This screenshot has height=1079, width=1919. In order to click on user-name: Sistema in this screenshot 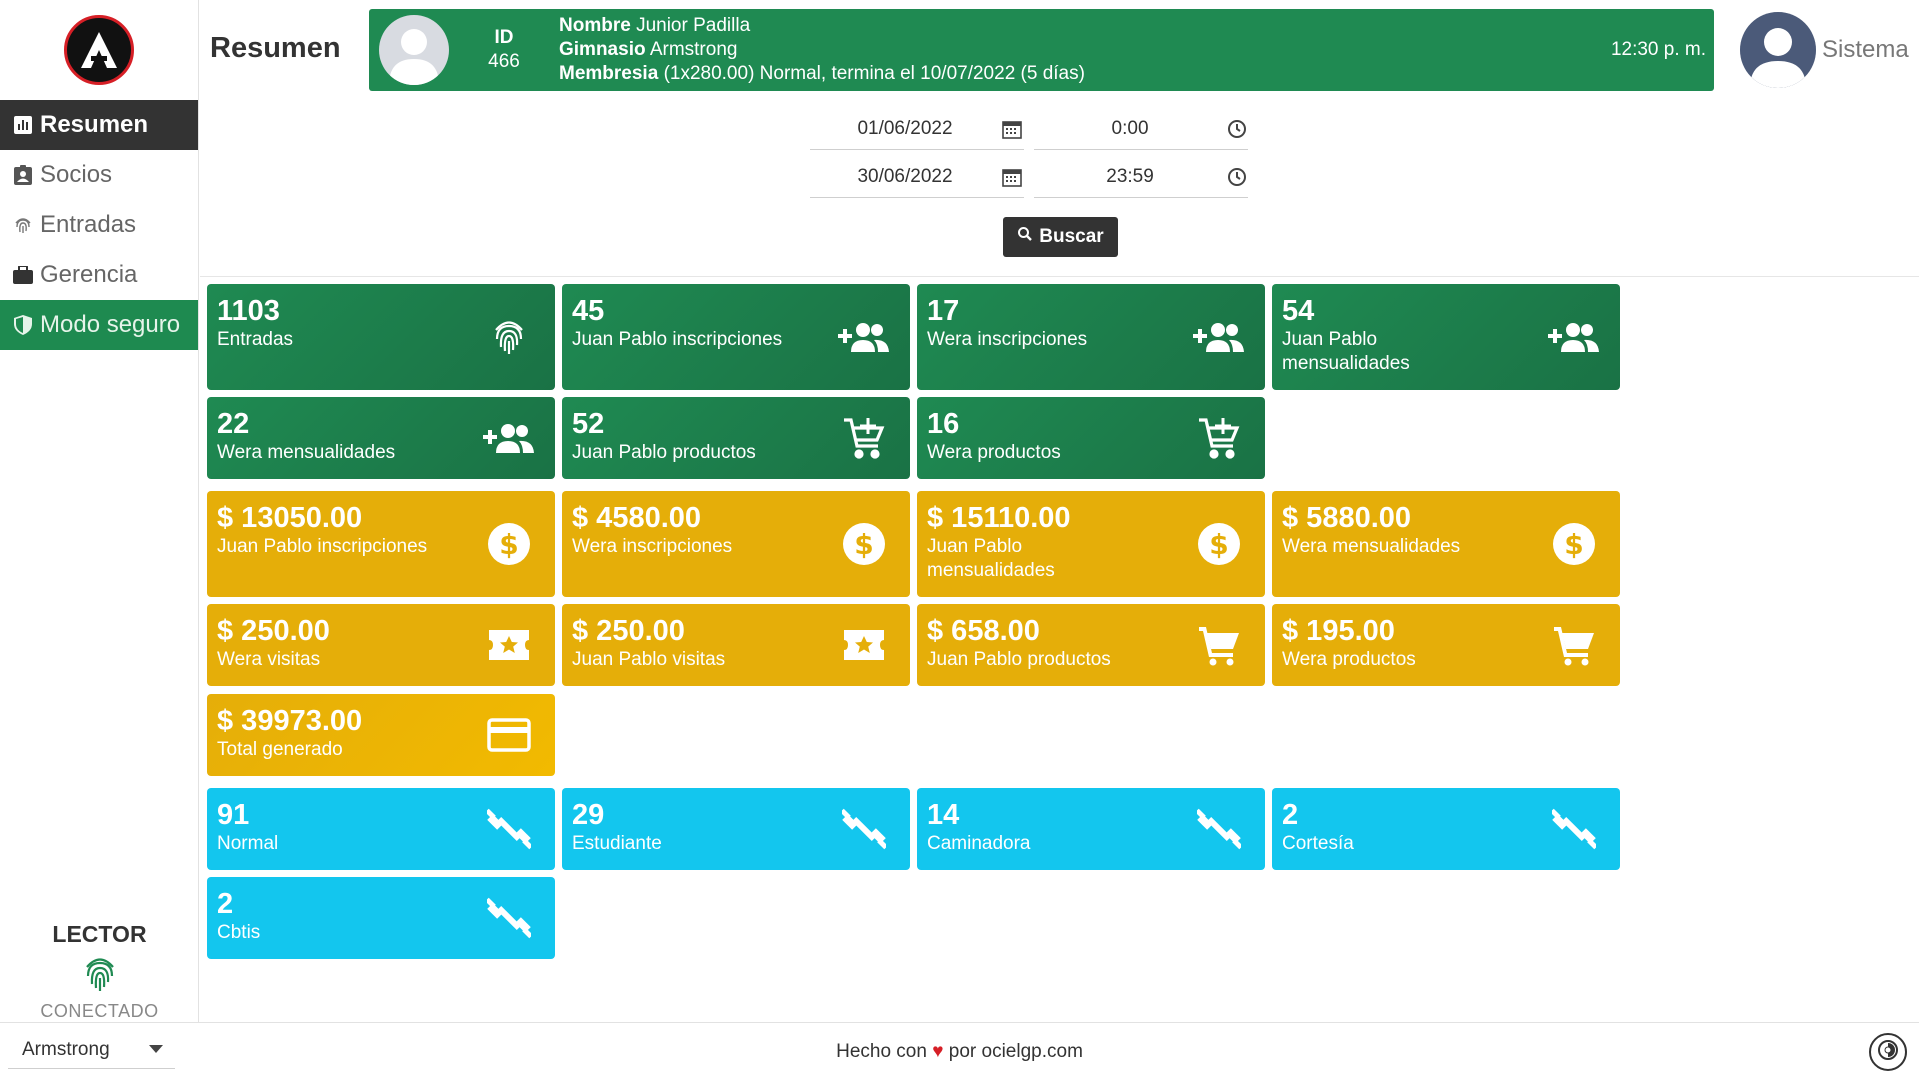, I will do `click(1865, 49)`.